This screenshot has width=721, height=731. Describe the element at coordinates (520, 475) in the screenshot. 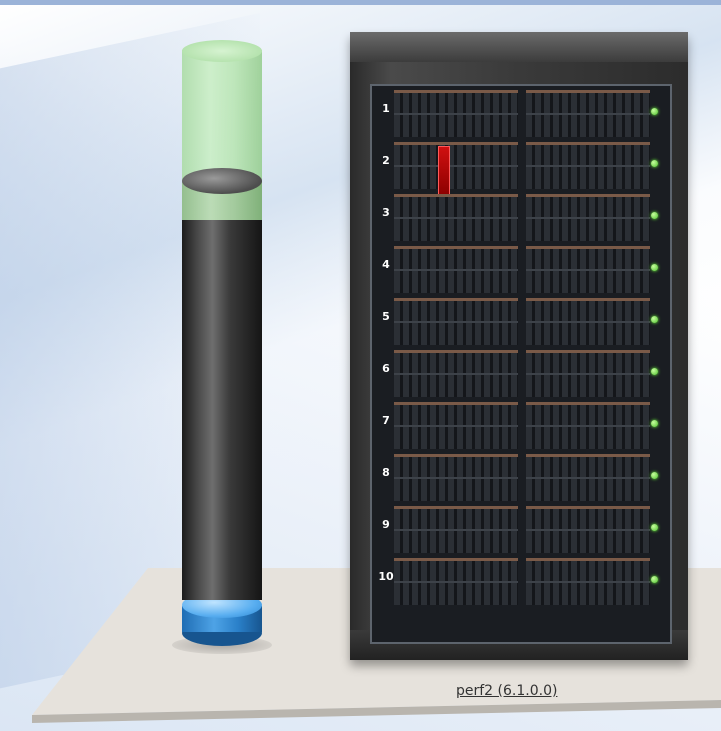

I see `rack-unit-8: 8` at that location.